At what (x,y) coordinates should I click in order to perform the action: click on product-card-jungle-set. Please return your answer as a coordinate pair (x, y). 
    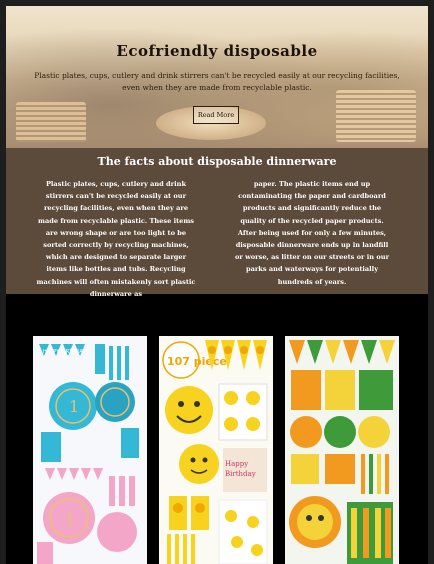
    Looking at the image, I should click on (342, 450).